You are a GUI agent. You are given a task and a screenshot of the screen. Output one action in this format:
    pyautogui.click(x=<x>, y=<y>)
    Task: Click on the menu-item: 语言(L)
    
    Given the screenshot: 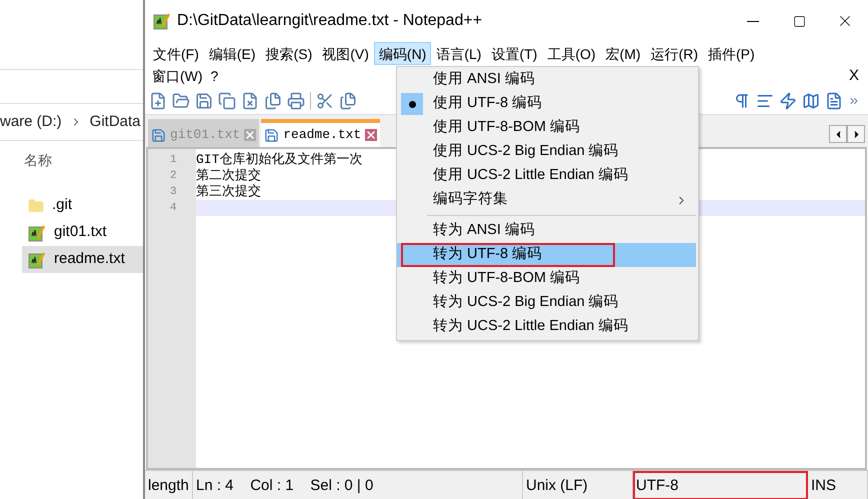 What is the action you would take?
    pyautogui.click(x=458, y=53)
    